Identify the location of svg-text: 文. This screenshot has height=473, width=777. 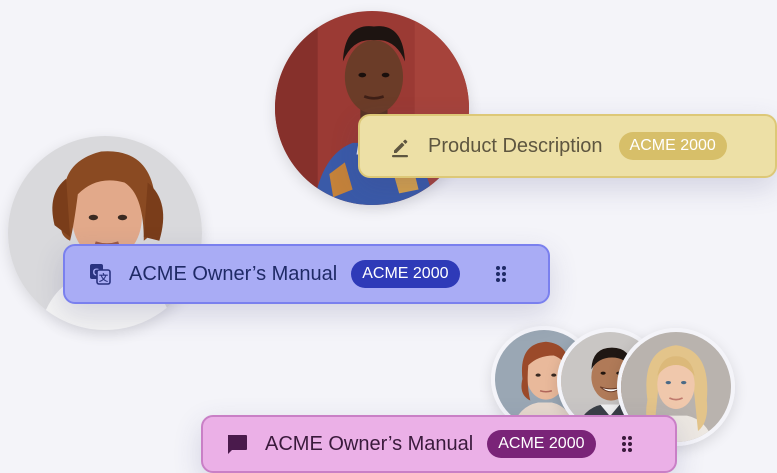
(103, 277).